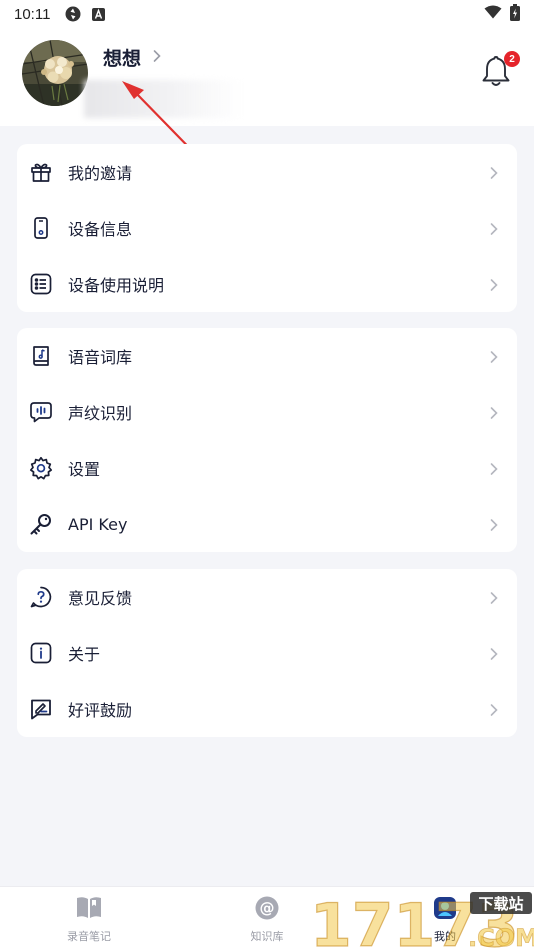 The height and width of the screenshot is (950, 534). Describe the element at coordinates (501, 937) in the screenshot. I see `watermark-domain: .COM` at that location.